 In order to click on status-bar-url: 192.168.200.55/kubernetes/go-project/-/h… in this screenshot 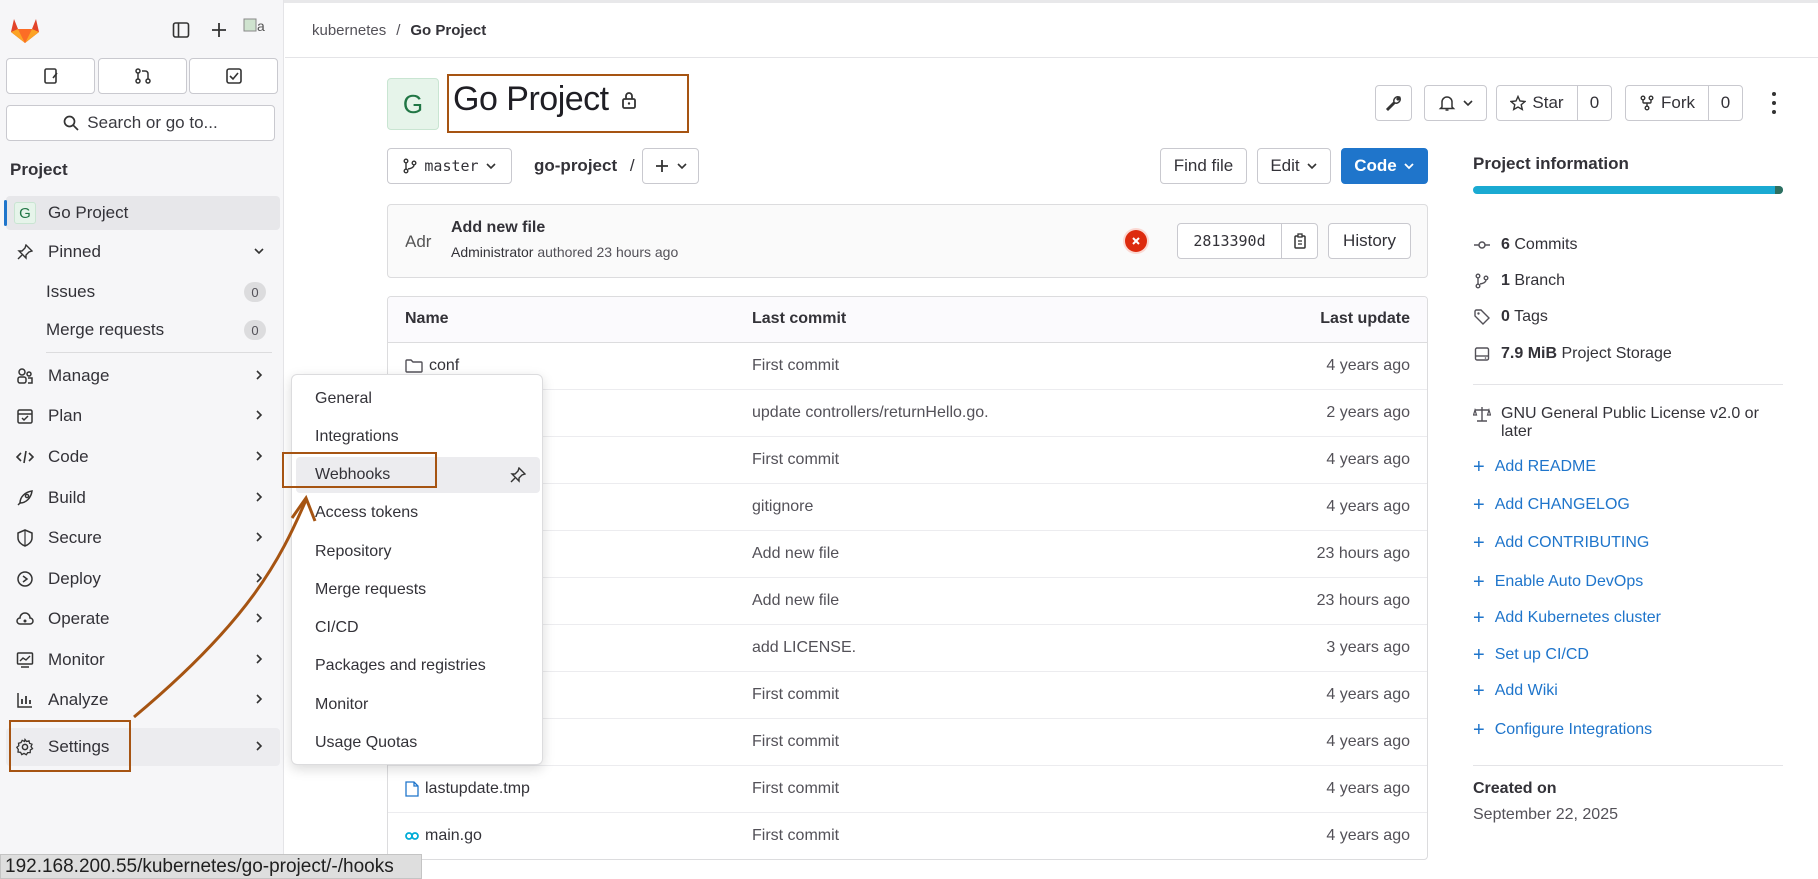, I will do `click(211, 866)`.